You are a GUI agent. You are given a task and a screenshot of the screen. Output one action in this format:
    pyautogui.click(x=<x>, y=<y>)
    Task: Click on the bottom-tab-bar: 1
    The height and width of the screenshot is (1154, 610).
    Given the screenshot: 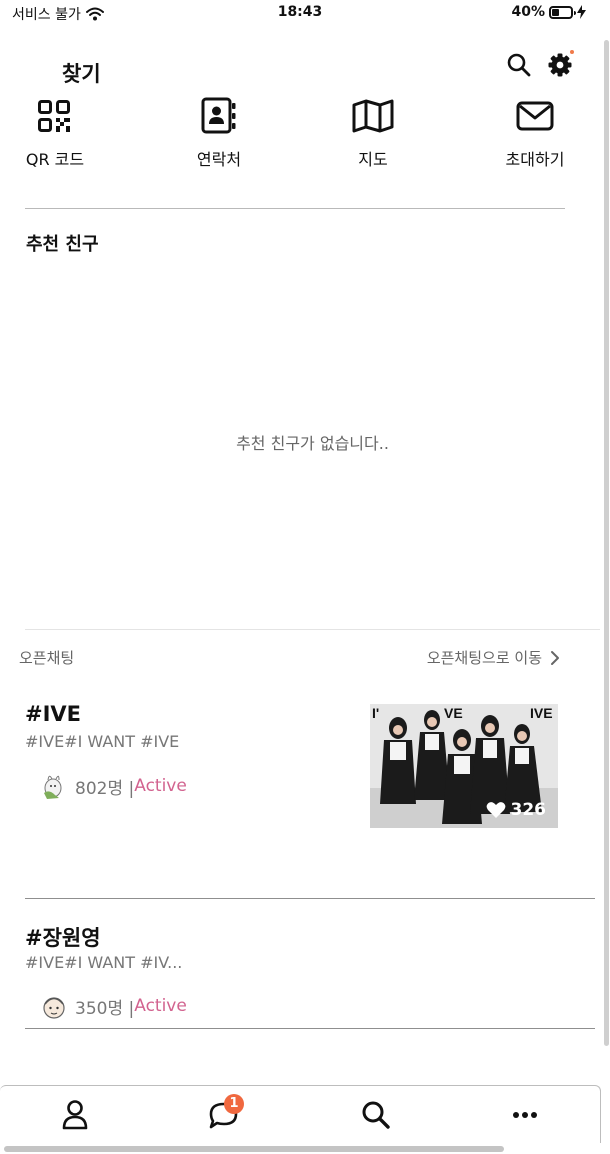 What is the action you would take?
    pyautogui.click(x=300, y=1114)
    